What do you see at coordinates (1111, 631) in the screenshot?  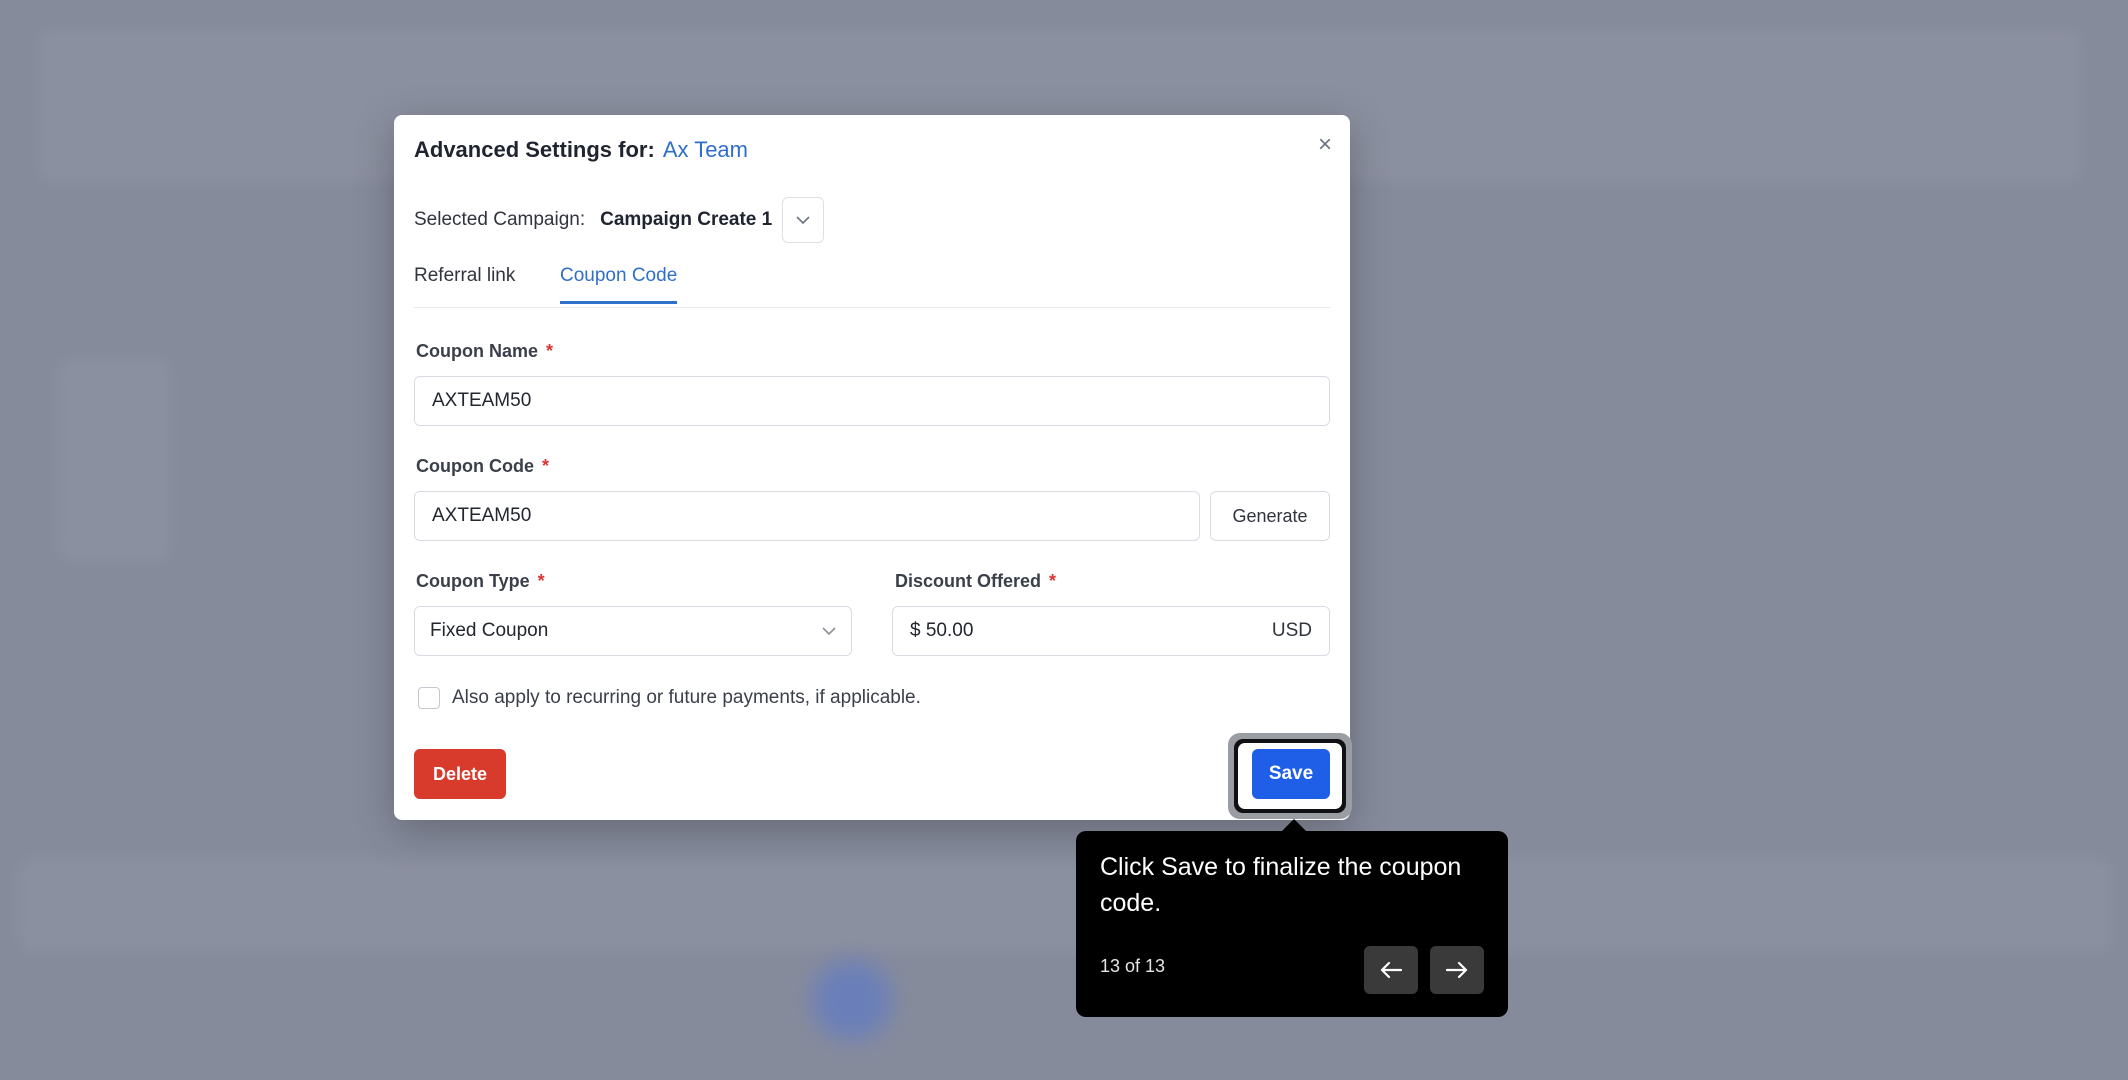 I see `discount-input: $ 50.00 USD` at bounding box center [1111, 631].